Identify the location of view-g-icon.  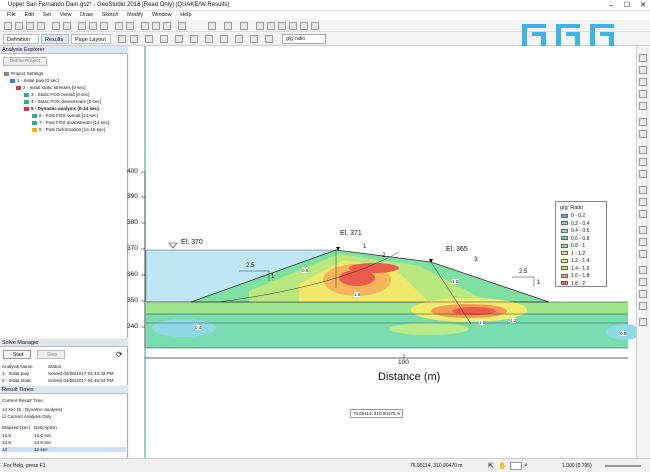
(224, 39).